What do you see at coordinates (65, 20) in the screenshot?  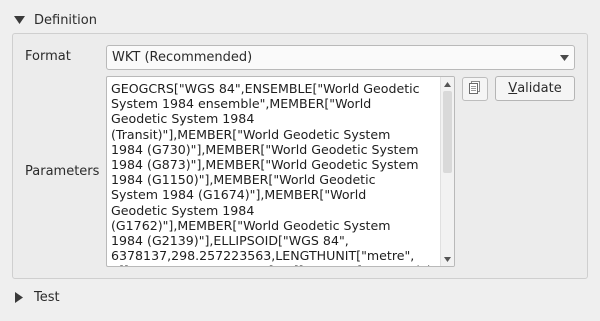 I see `definition-title: Definition` at bounding box center [65, 20].